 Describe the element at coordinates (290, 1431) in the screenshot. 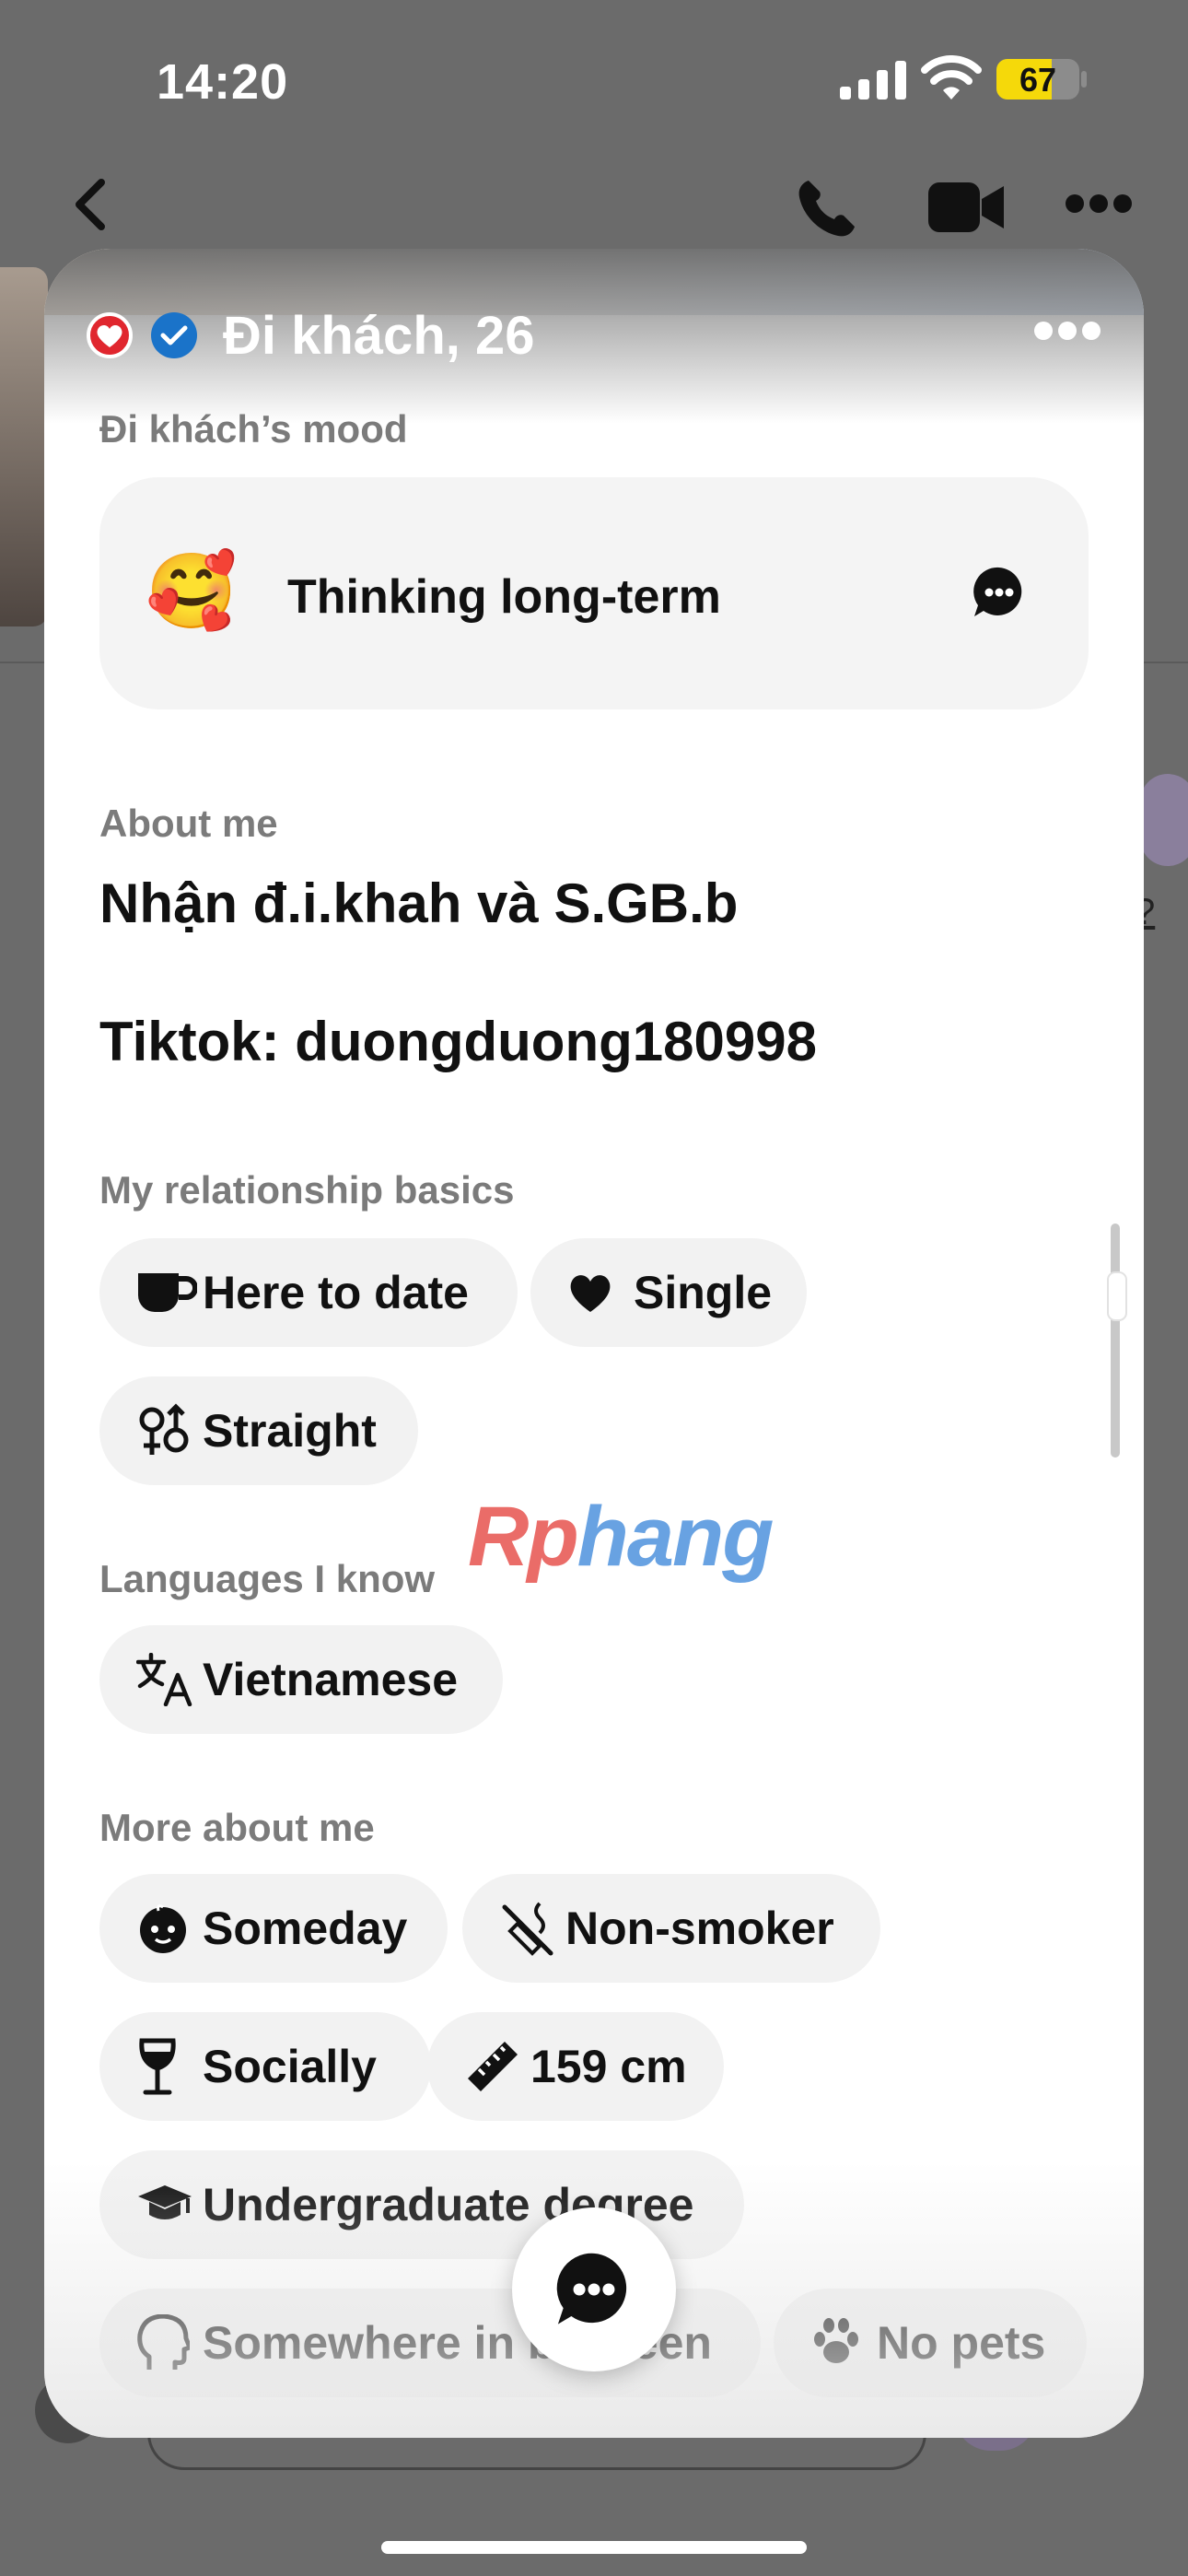

I see `chip-label: Straight` at that location.